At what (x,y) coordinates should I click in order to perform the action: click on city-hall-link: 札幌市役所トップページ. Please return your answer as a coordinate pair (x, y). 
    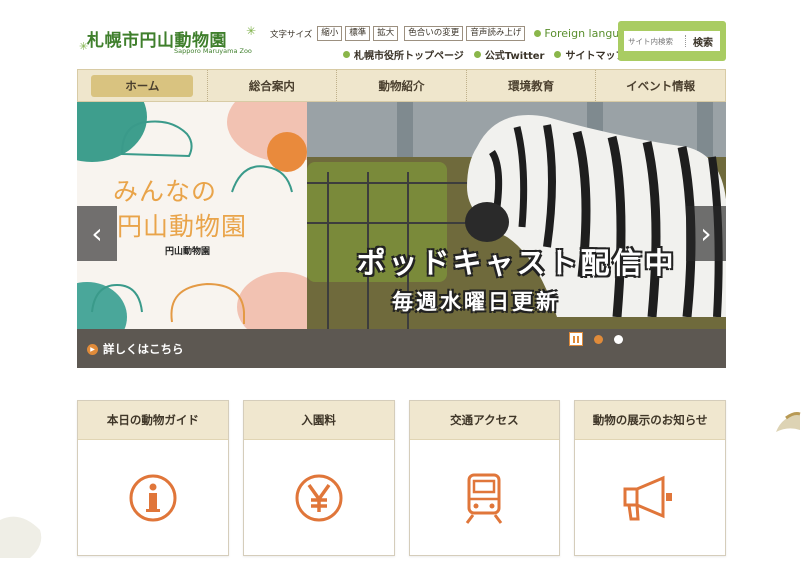
    Looking at the image, I should click on (403, 54).